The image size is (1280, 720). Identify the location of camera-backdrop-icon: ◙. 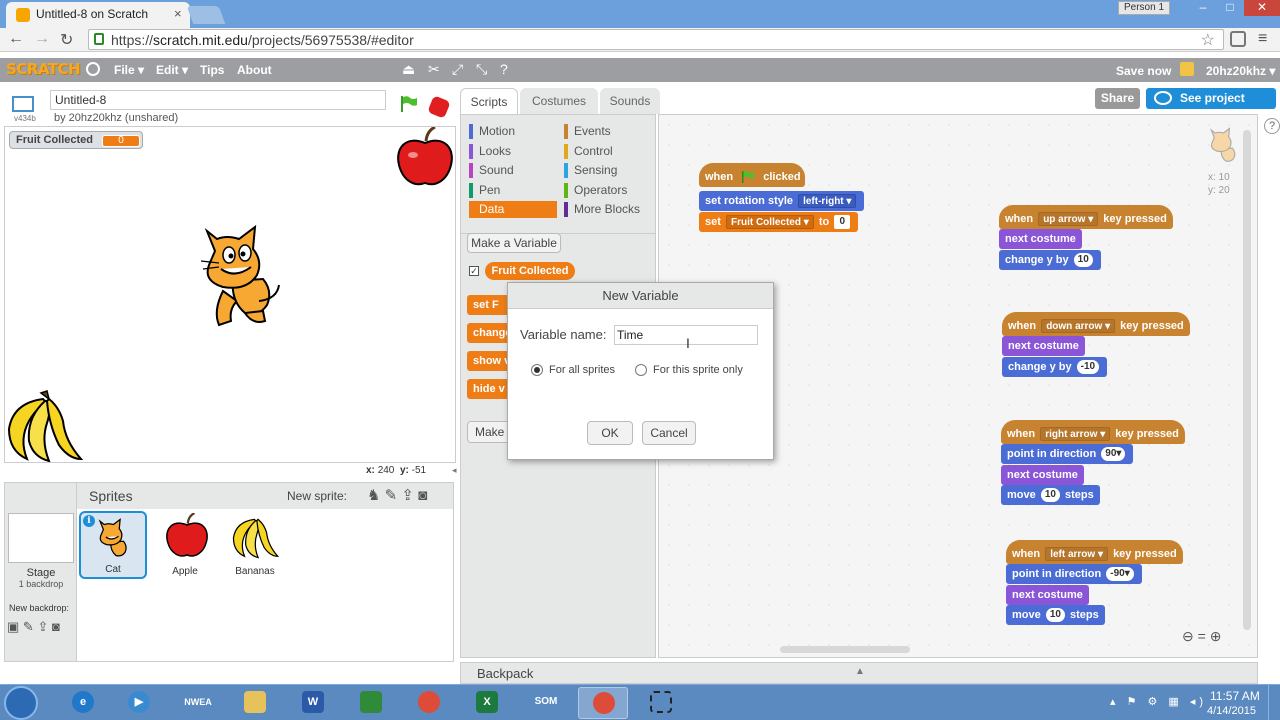
(56, 626).